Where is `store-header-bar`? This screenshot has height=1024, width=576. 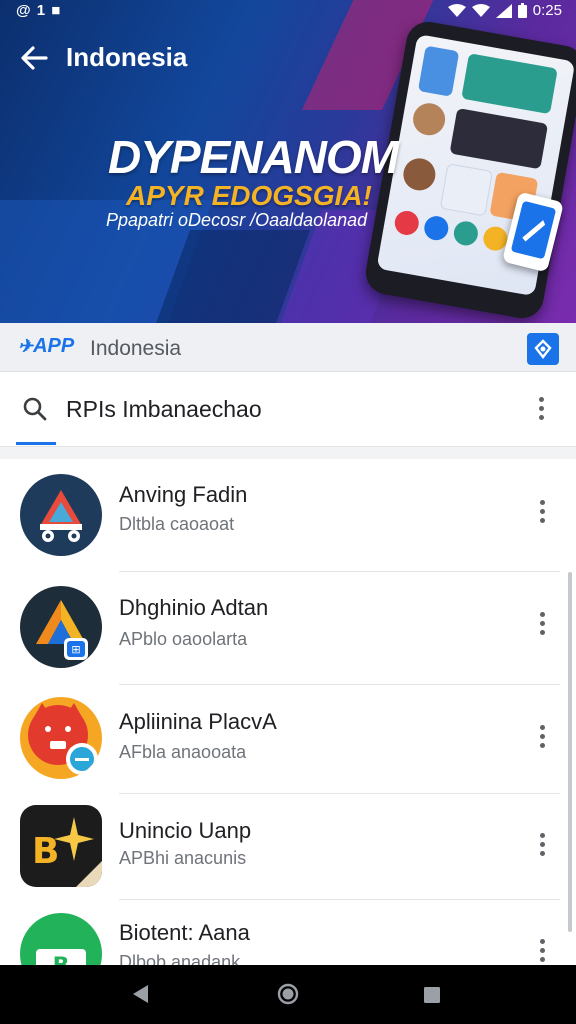
store-header-bar is located at coordinates (288, 347).